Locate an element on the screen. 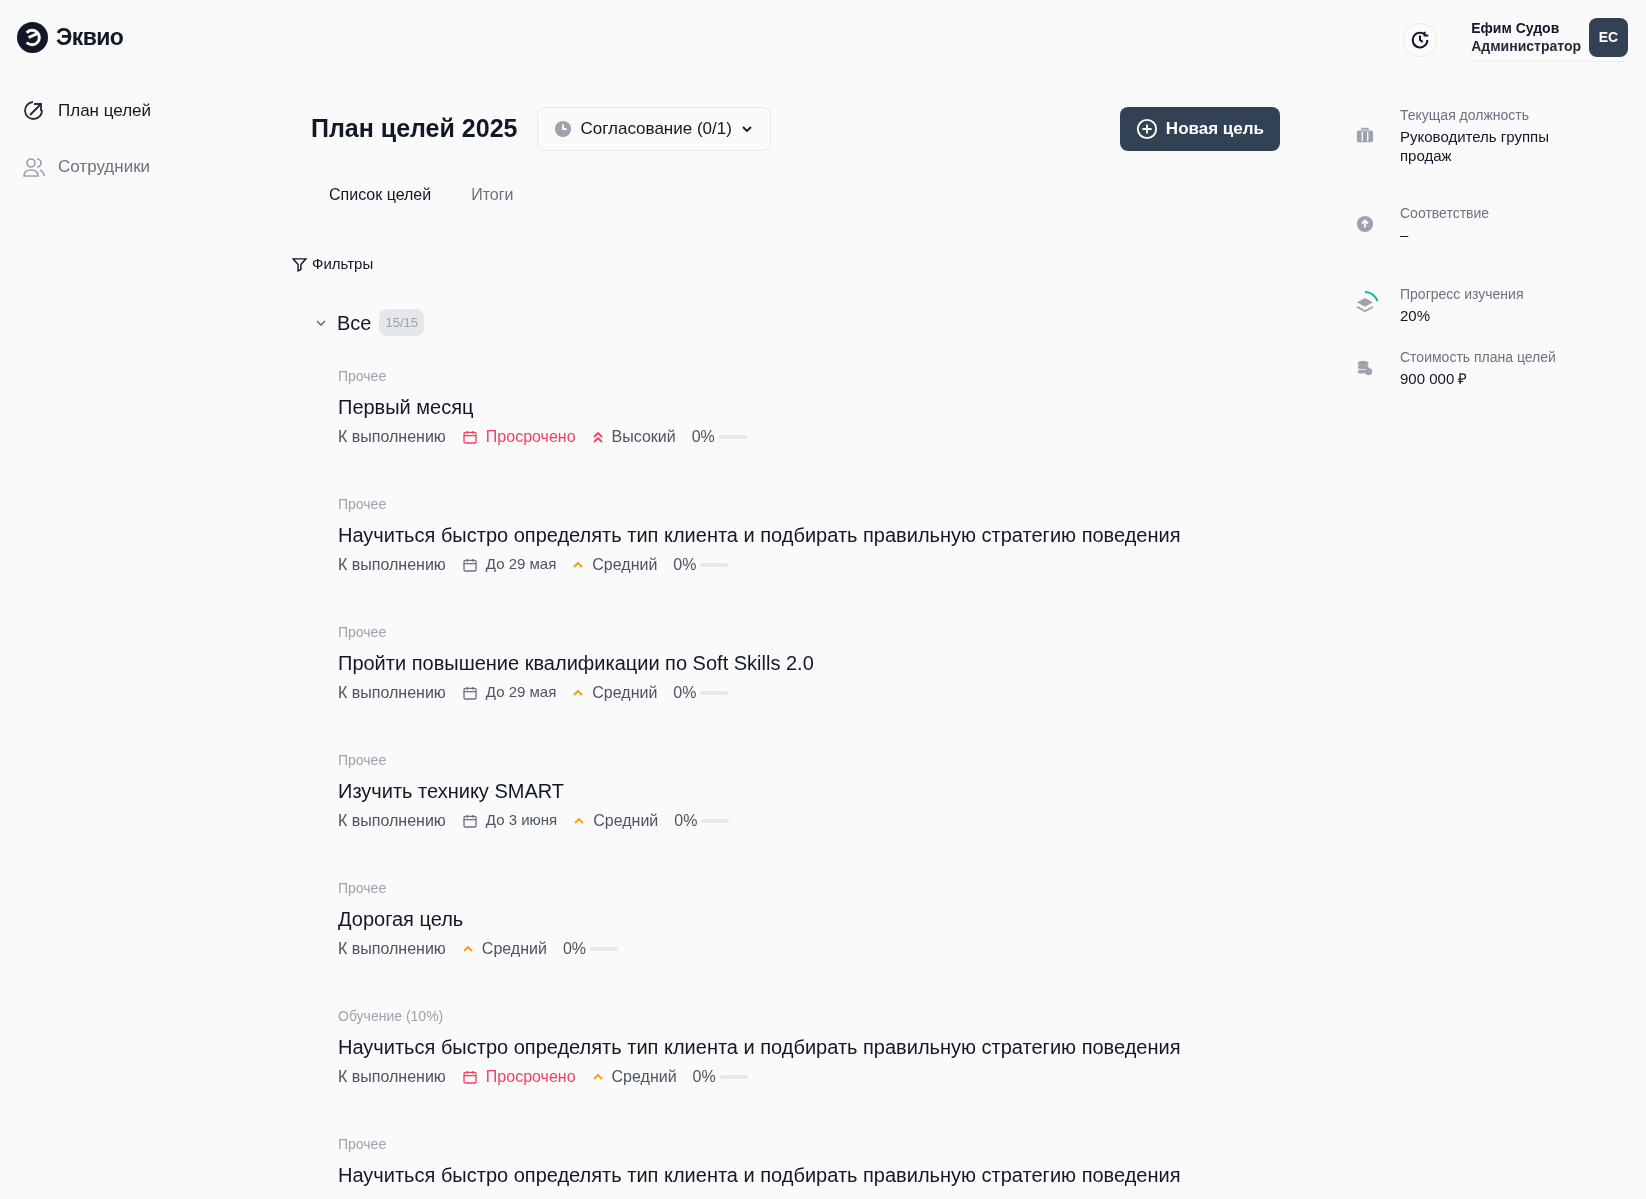 This screenshot has height=1199, width=1646. user-role: Администратор is located at coordinates (1526, 46).